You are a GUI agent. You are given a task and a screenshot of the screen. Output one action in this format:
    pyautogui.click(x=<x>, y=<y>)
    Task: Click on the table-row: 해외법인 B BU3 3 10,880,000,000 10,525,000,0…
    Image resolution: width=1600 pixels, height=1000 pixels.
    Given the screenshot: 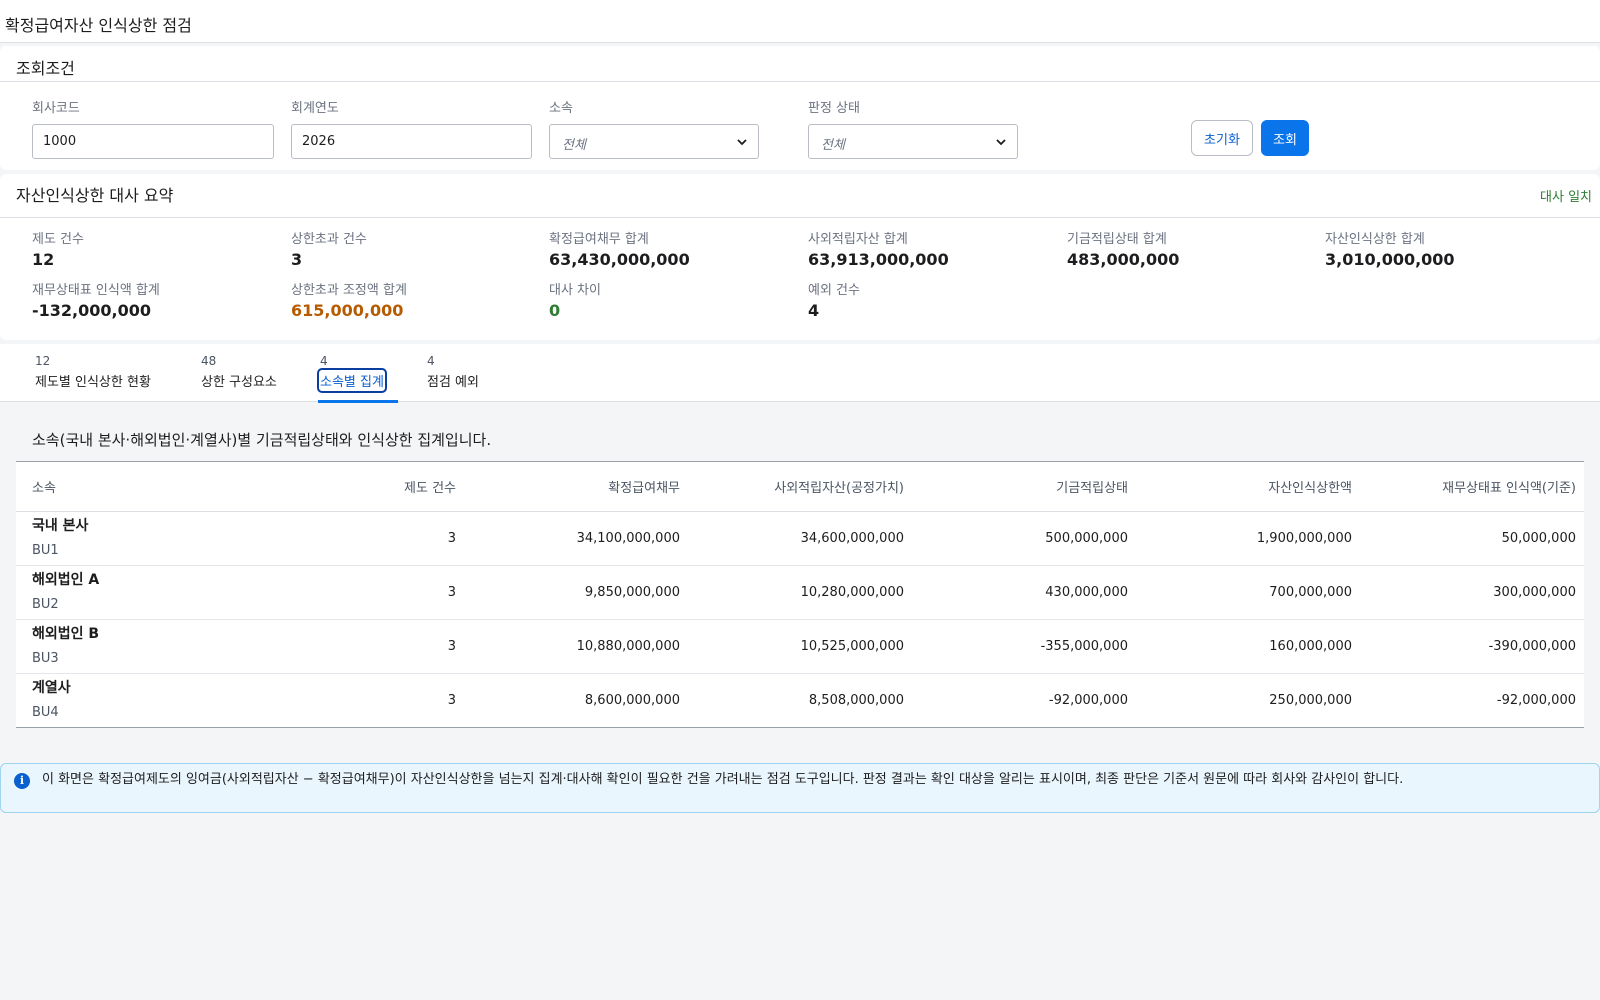 What is the action you would take?
    pyautogui.click(x=800, y=646)
    